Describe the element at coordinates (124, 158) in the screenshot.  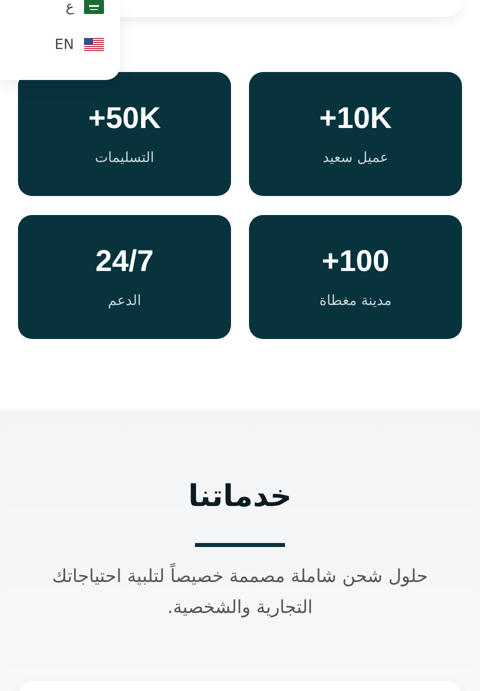
I see `stat-label: التسليمات` at that location.